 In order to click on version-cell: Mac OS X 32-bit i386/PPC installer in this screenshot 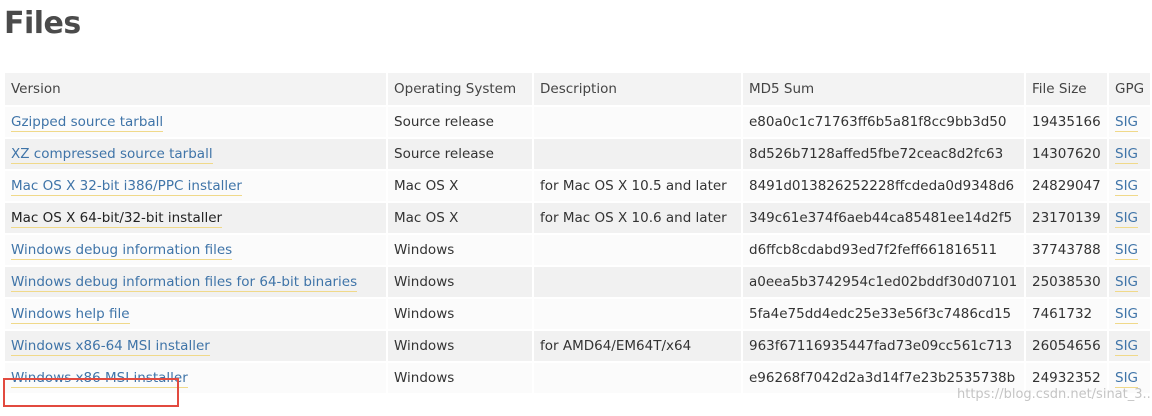, I will do `click(195, 186)`.